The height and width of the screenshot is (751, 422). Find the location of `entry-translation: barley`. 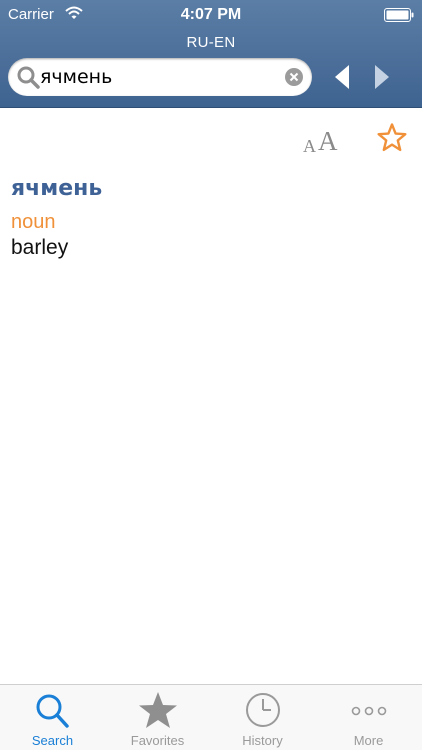

entry-translation: barley is located at coordinates (40, 247).